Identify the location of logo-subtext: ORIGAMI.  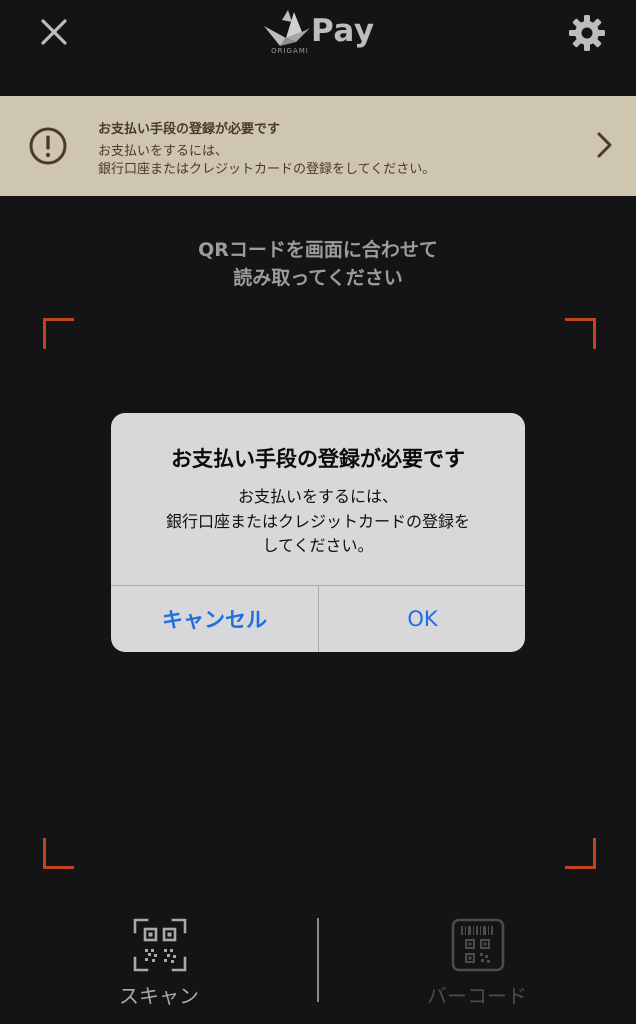
(290, 51).